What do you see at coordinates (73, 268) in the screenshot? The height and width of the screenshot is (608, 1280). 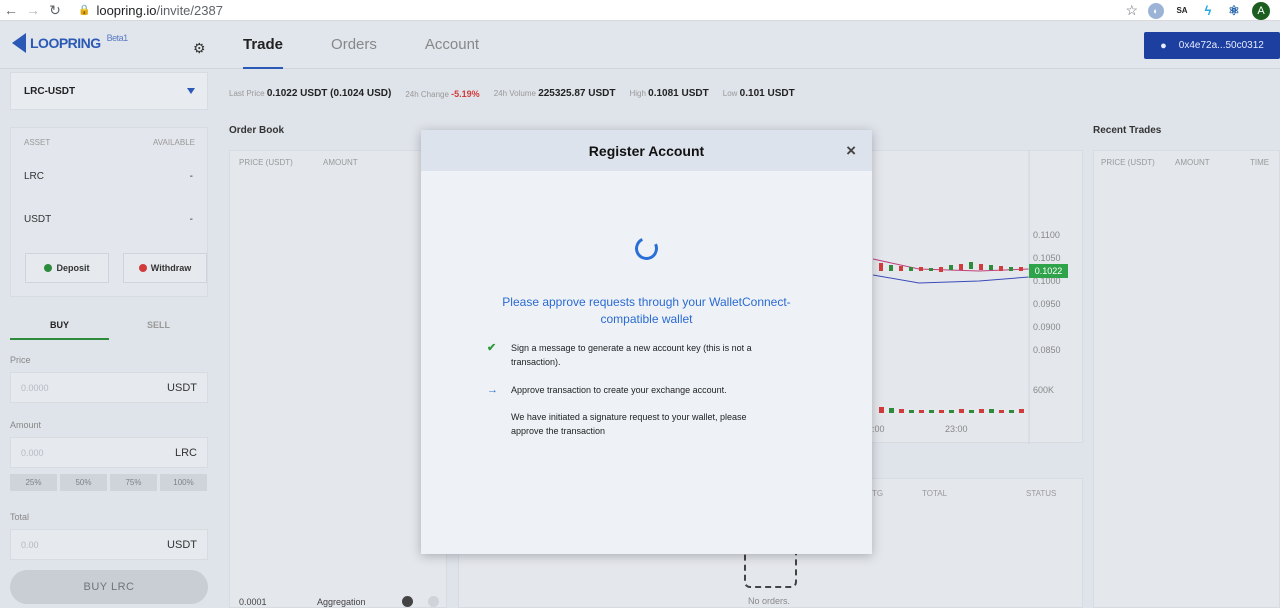 I see `deposit-label: Deposit` at bounding box center [73, 268].